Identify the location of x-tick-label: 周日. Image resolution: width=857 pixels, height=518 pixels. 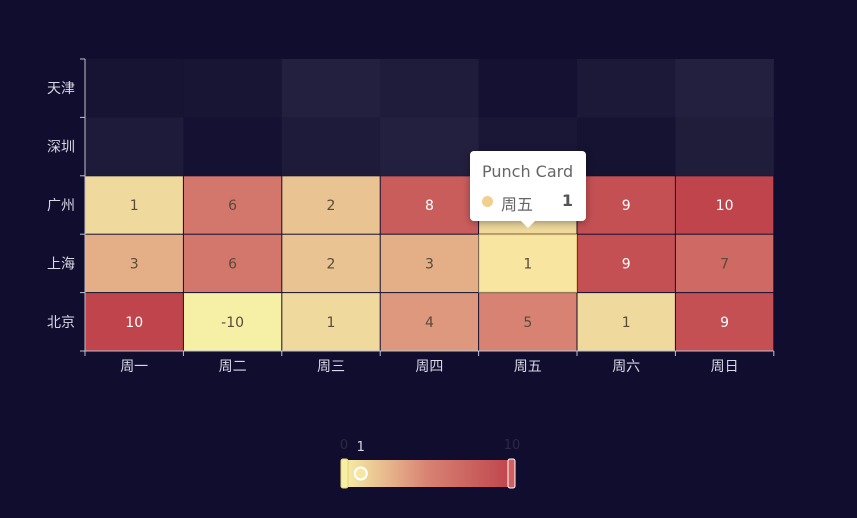
(725, 367).